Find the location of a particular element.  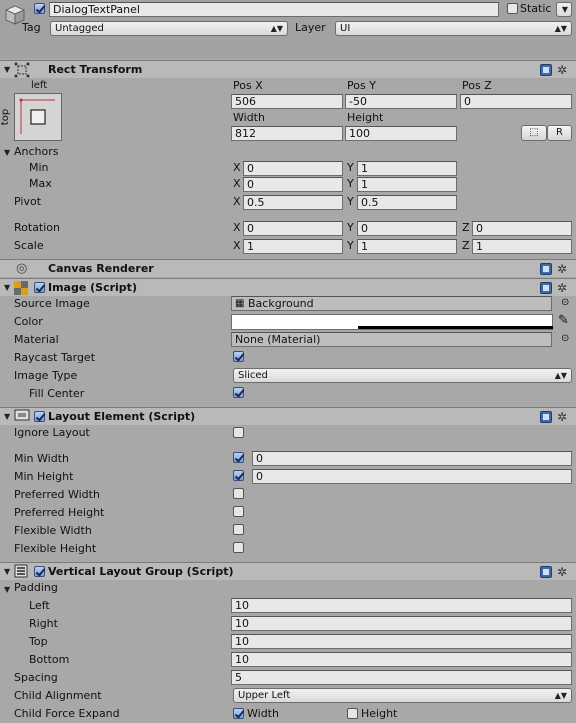

spacing-input: 5 is located at coordinates (401, 677).